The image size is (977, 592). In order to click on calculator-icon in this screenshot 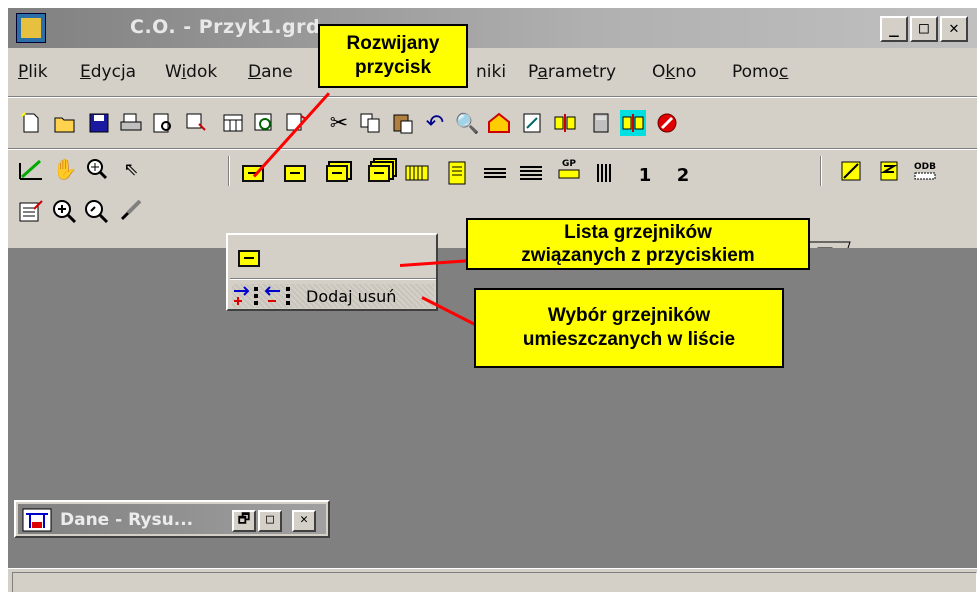, I will do `click(601, 123)`.